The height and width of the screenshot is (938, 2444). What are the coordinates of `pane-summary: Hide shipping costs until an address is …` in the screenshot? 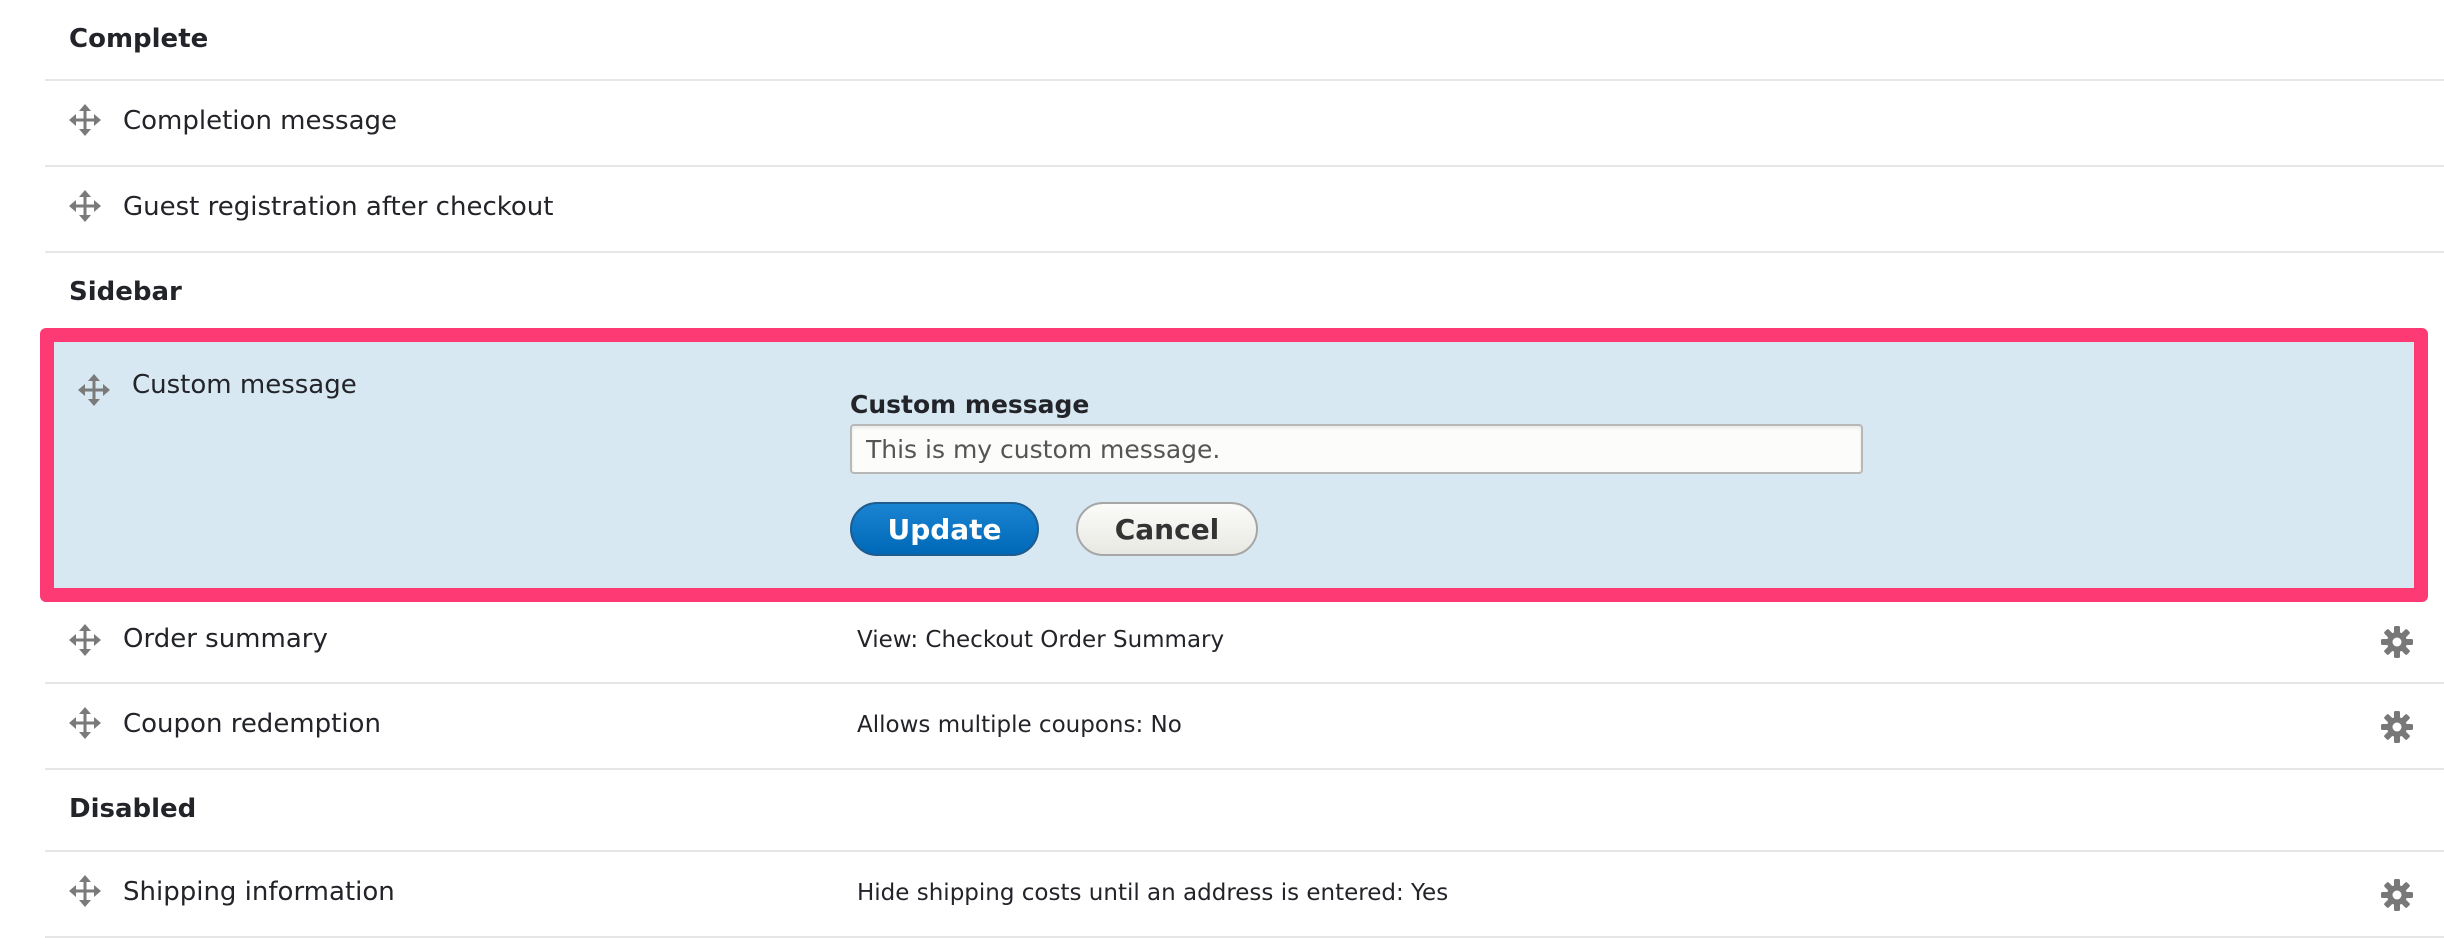 It's located at (1153, 893).